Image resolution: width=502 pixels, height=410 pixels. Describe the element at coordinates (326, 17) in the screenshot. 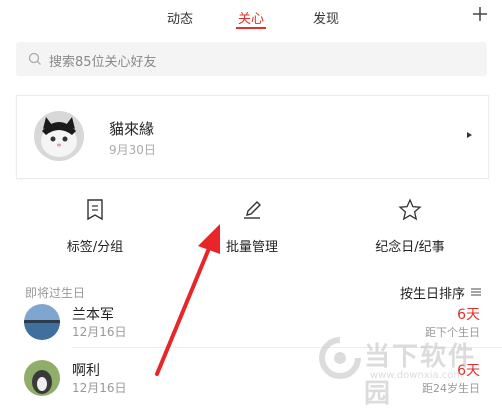

I see `tab-discover: 发现` at that location.